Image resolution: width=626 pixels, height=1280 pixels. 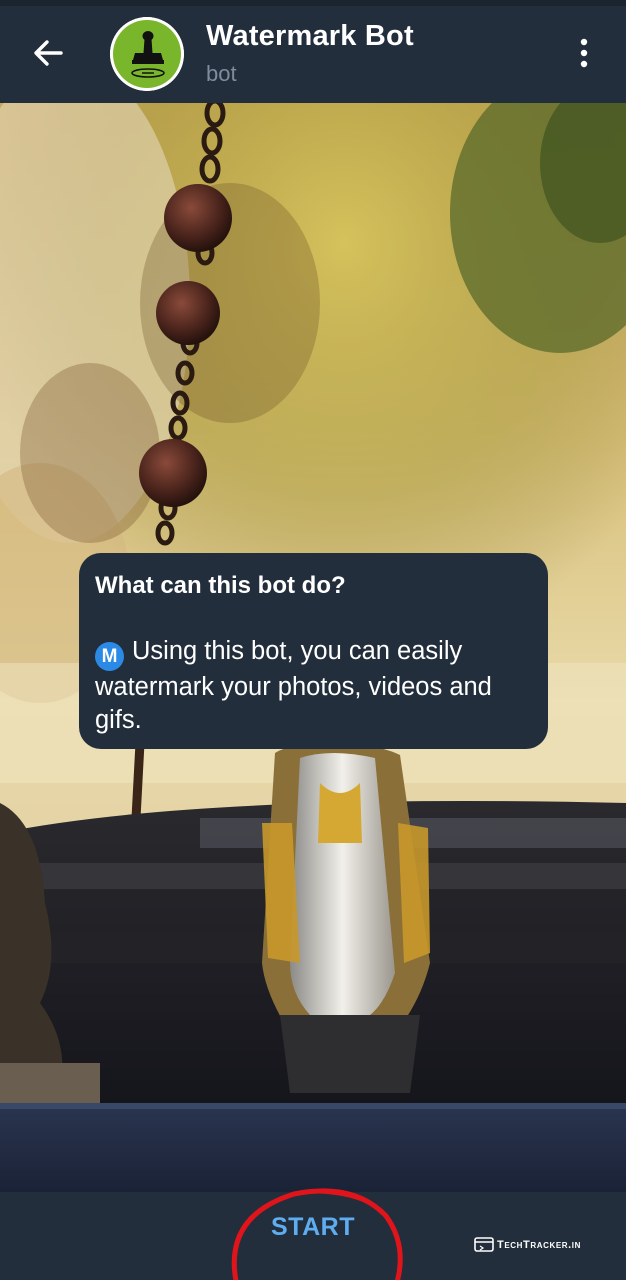 I want to click on more-options-button, so click(x=584, y=53).